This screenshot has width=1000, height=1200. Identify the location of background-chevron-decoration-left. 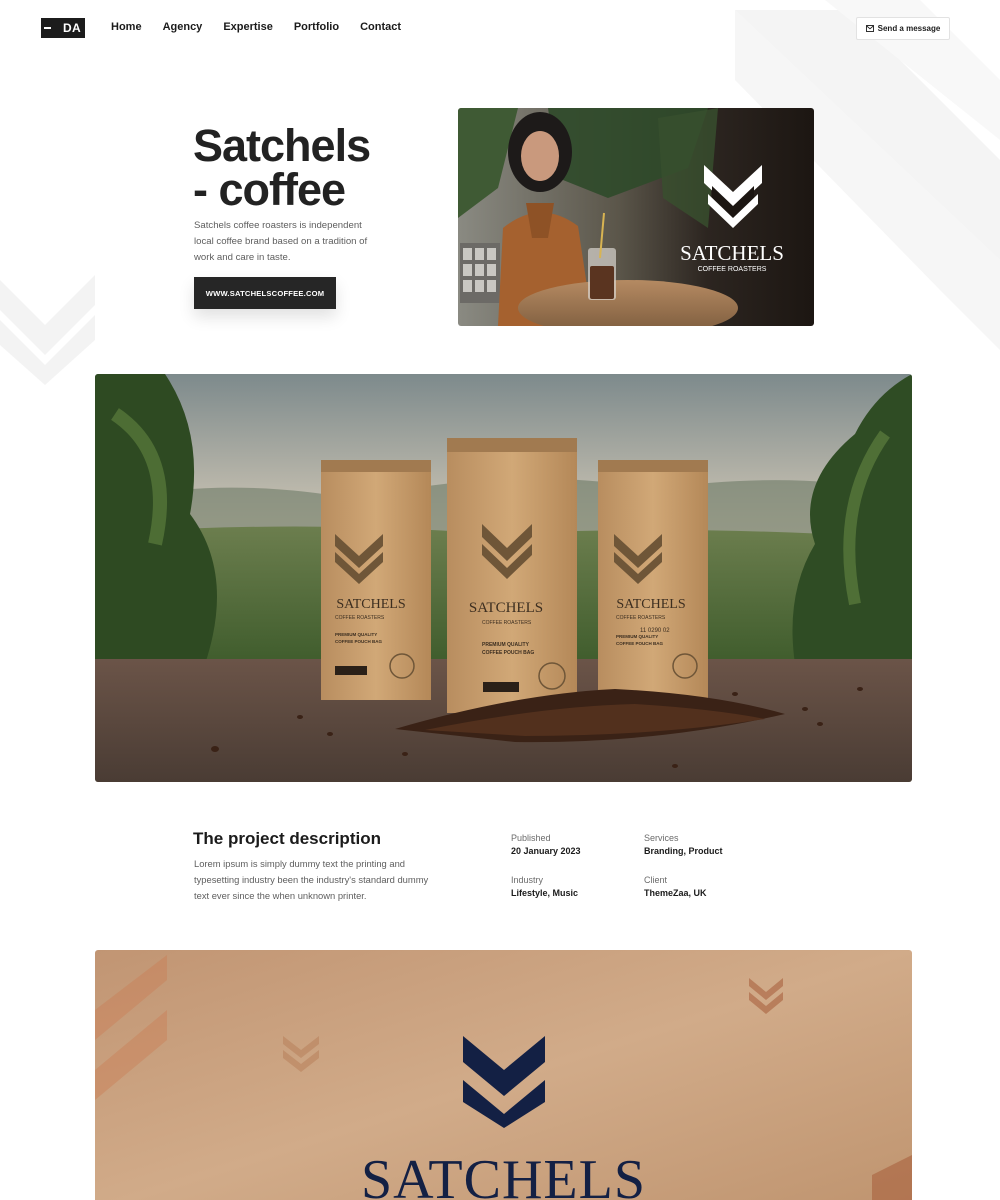
(47, 330).